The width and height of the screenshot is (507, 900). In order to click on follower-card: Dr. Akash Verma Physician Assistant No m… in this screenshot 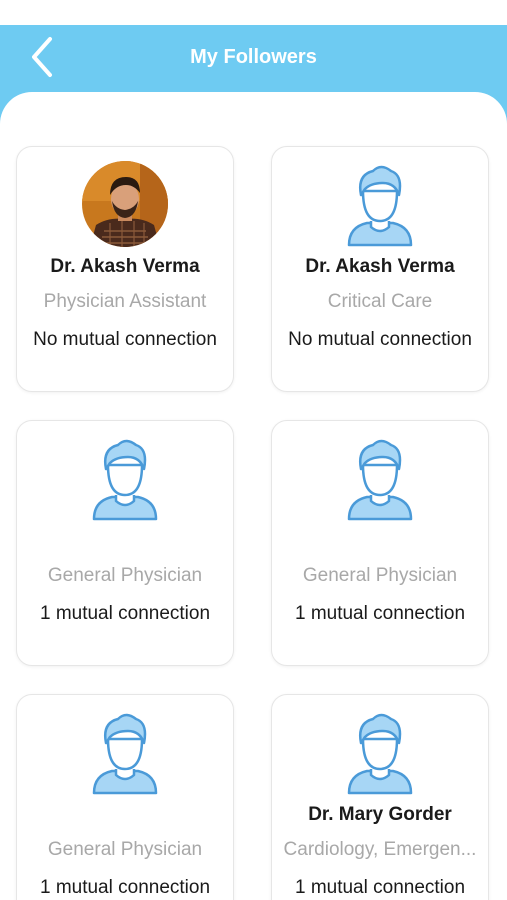, I will do `click(125, 269)`.